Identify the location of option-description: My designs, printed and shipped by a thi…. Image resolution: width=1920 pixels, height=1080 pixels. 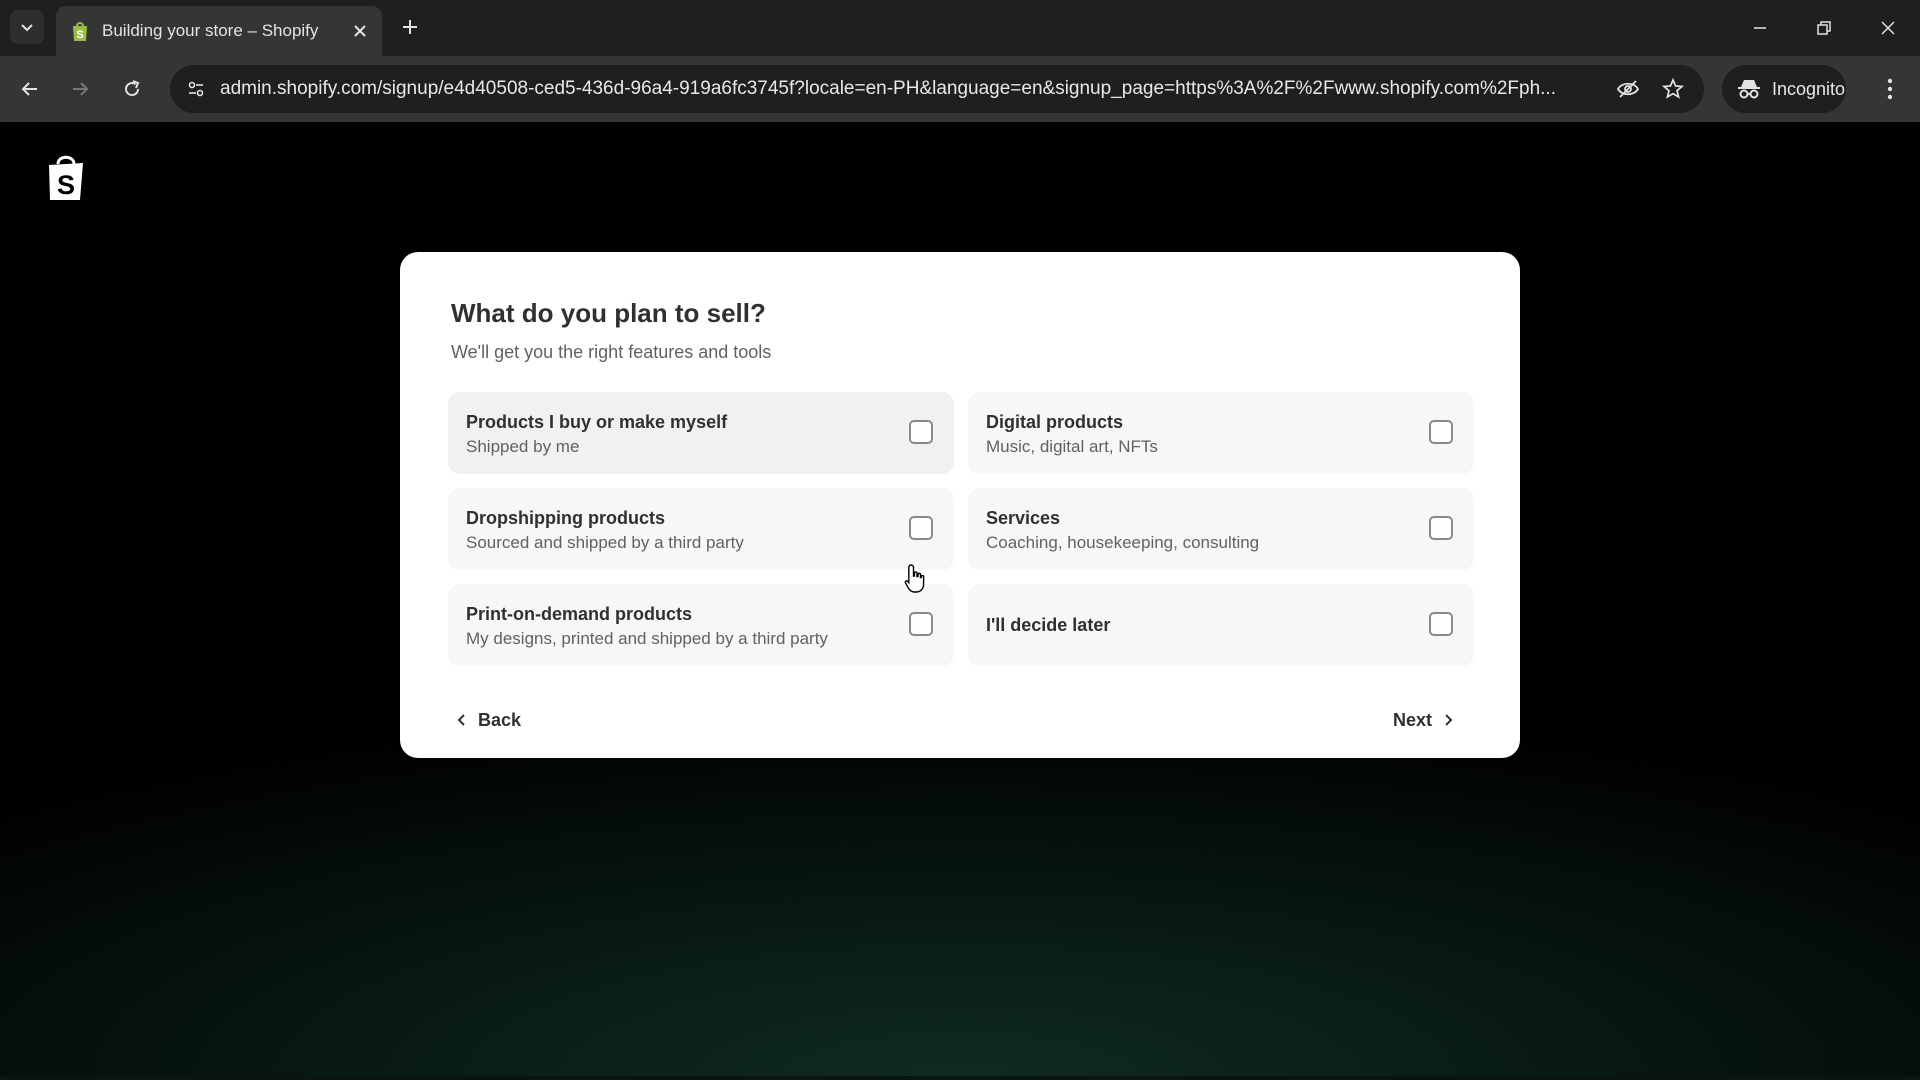
(647, 638).